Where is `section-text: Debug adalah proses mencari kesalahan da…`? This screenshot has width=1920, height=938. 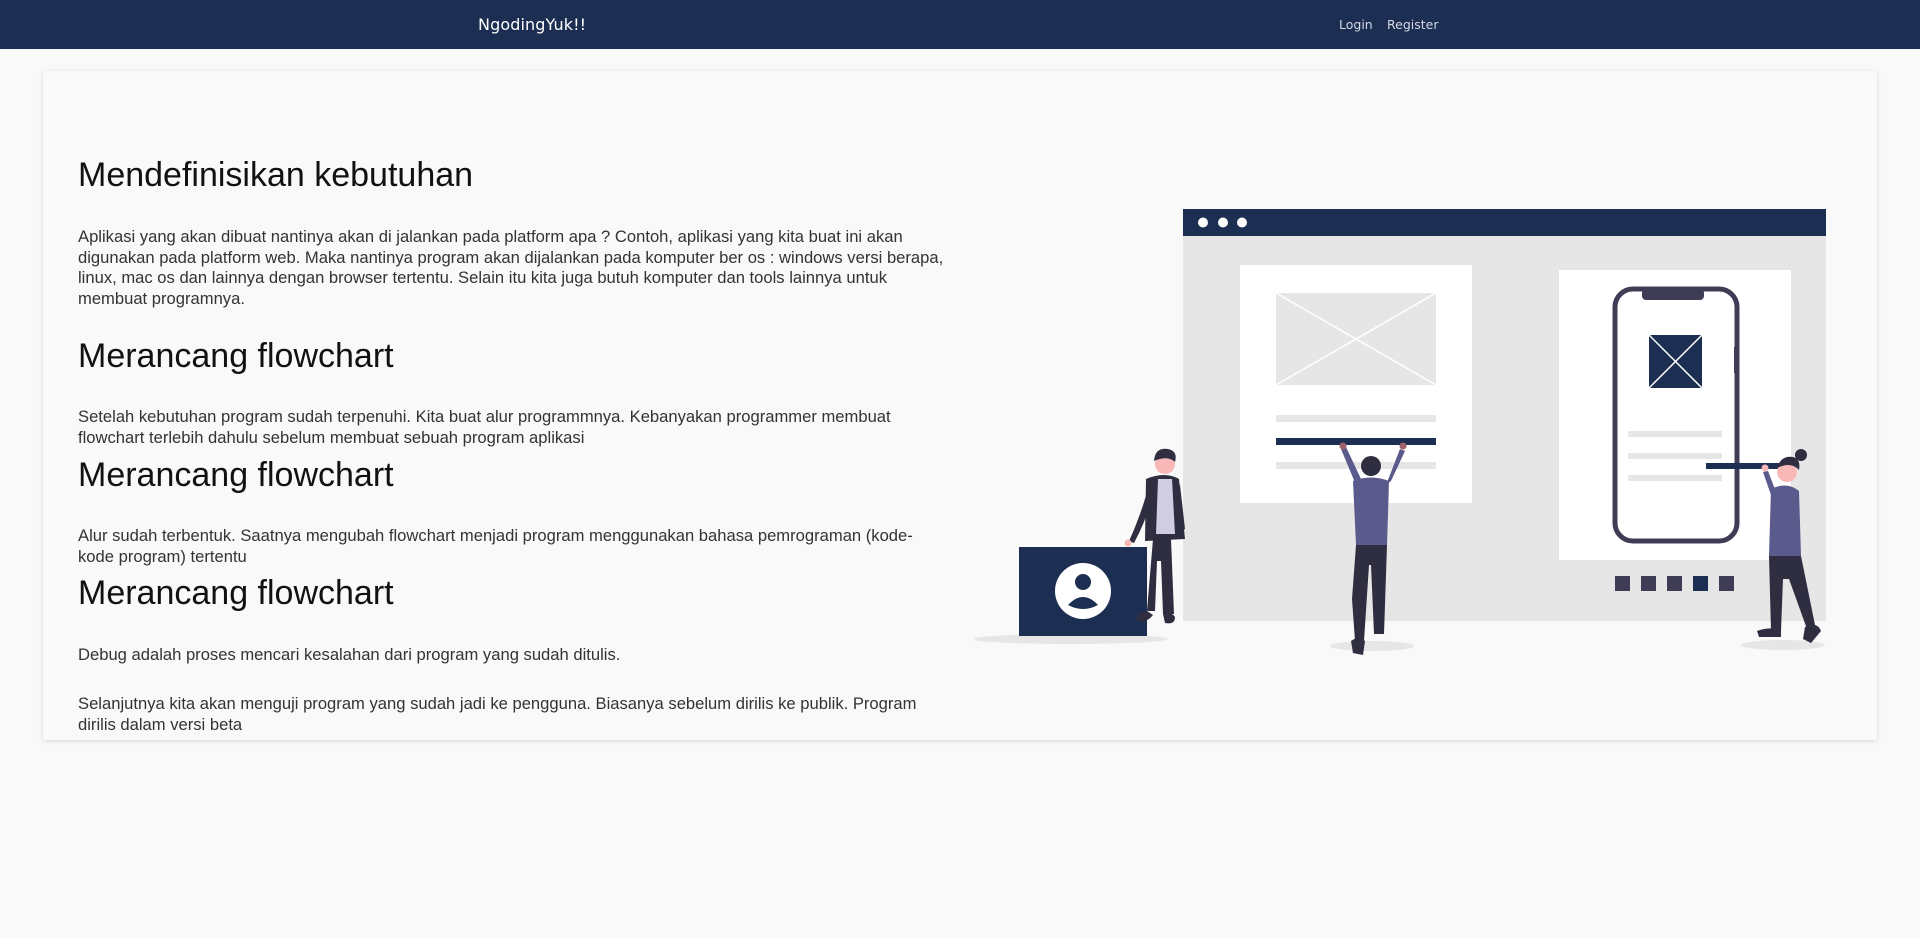
section-text: Debug adalah proses mencari kesalahan da… is located at coordinates (349, 654).